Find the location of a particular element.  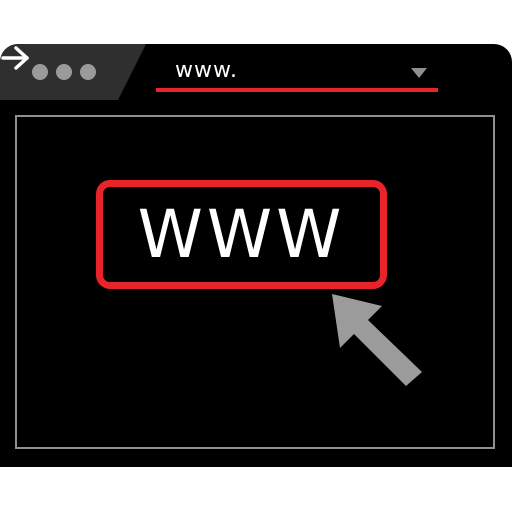

title-bar: www. is located at coordinates (256, 72).